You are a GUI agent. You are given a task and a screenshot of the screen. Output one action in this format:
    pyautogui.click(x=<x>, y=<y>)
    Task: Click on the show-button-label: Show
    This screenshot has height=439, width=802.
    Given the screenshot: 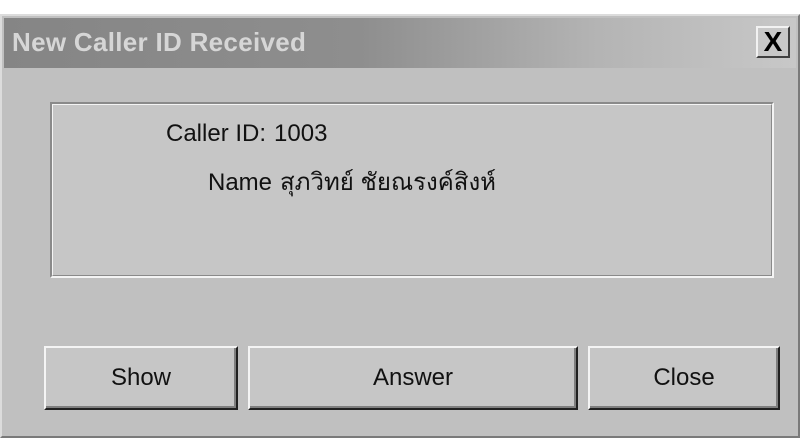 What is the action you would take?
    pyautogui.click(x=141, y=377)
    